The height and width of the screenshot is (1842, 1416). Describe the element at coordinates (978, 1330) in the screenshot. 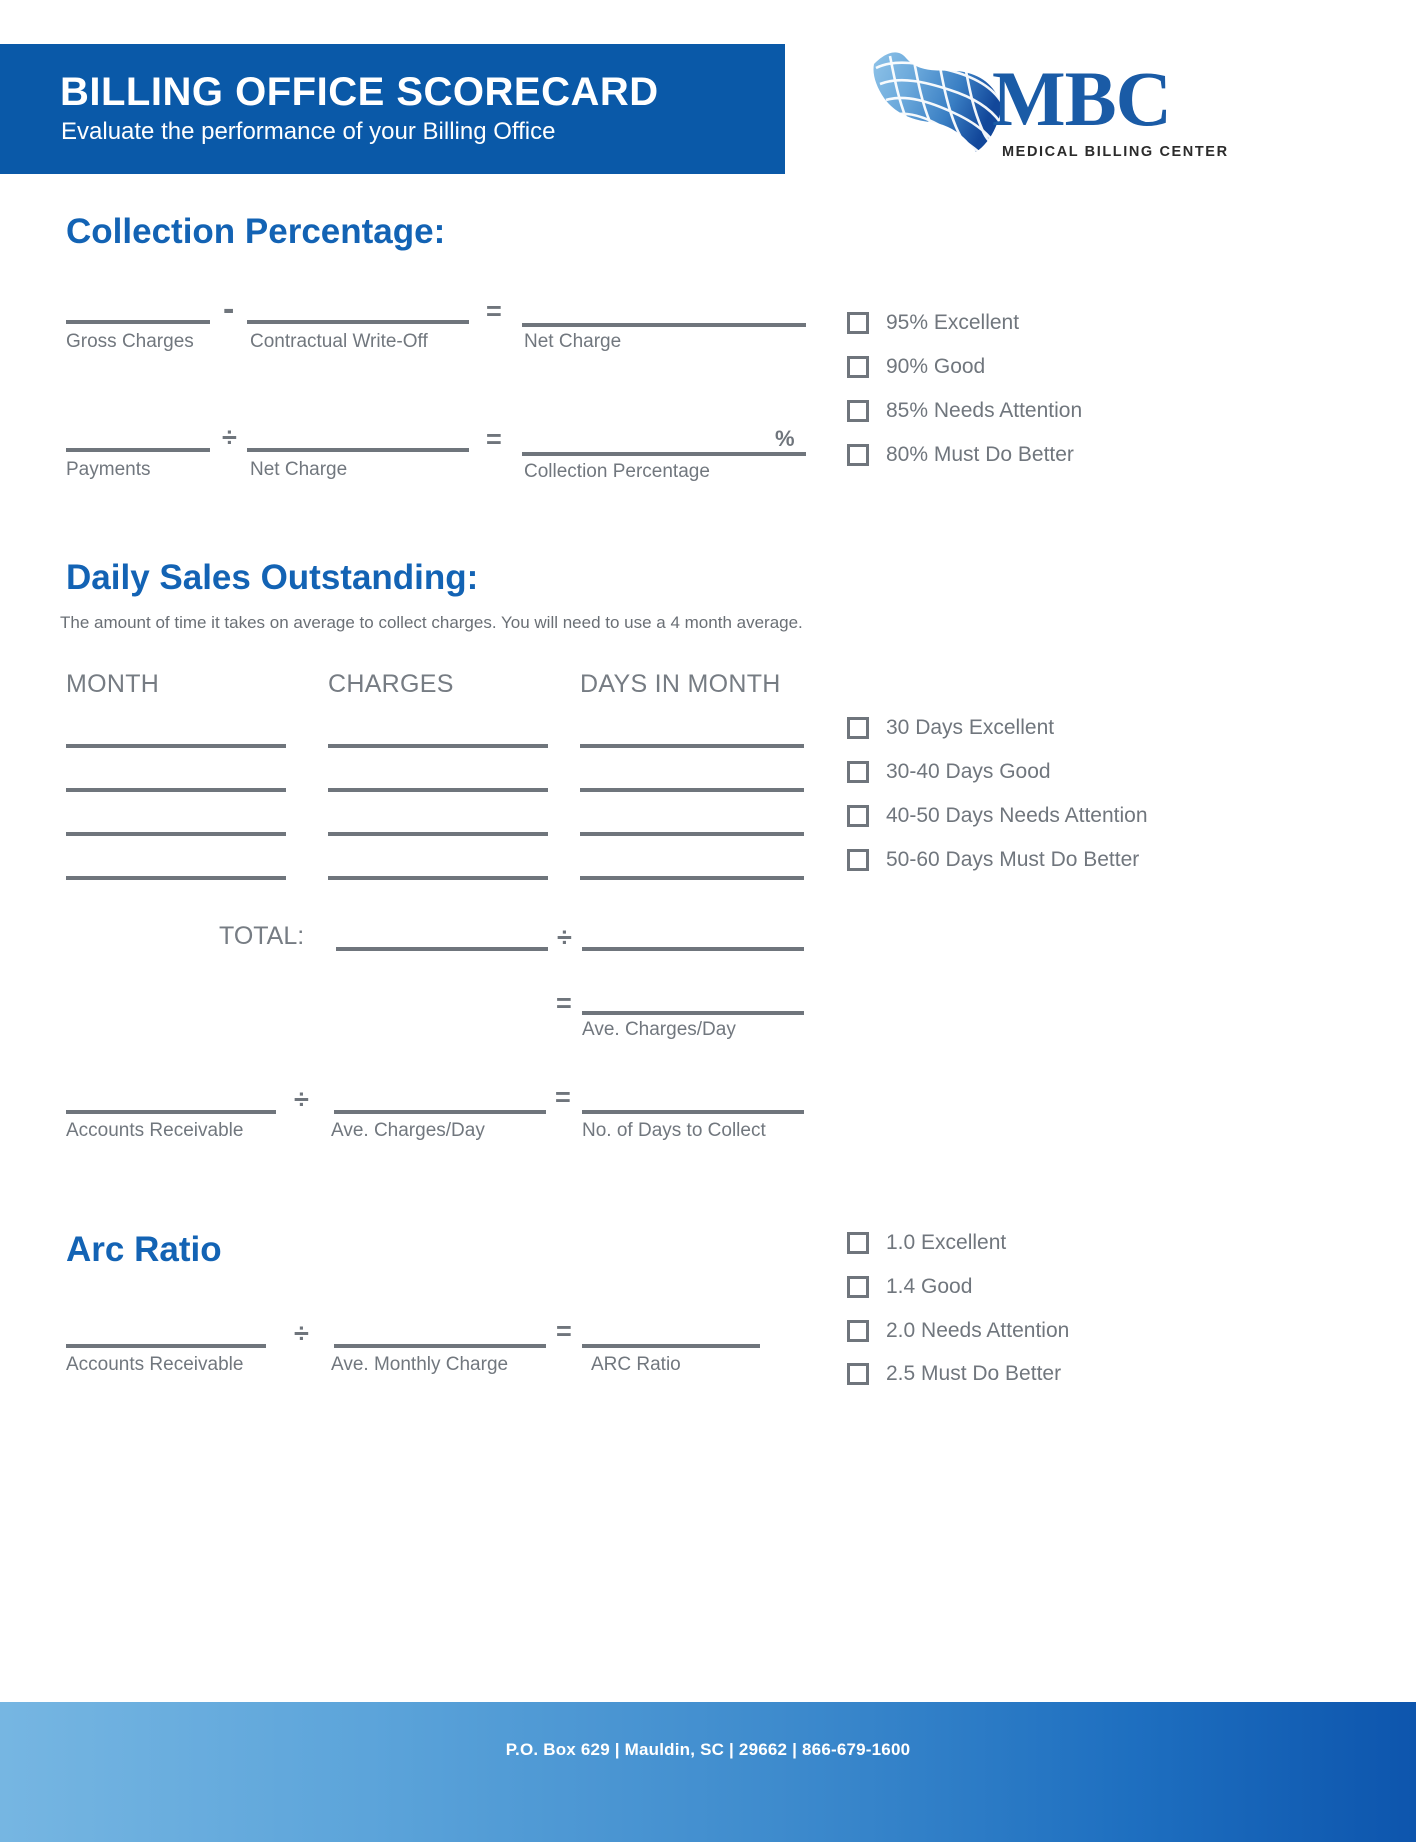

I see `checkbox-label: 2.0 Needs Attention` at that location.